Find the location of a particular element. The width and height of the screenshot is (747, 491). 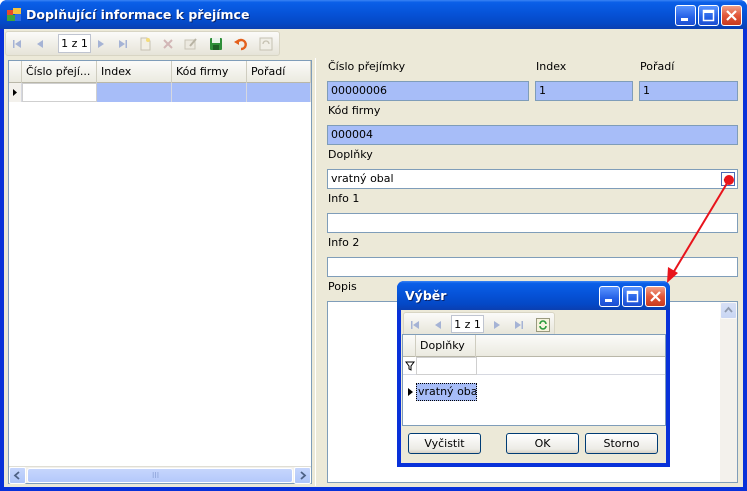

poradi-label: Pořadí is located at coordinates (657, 66).